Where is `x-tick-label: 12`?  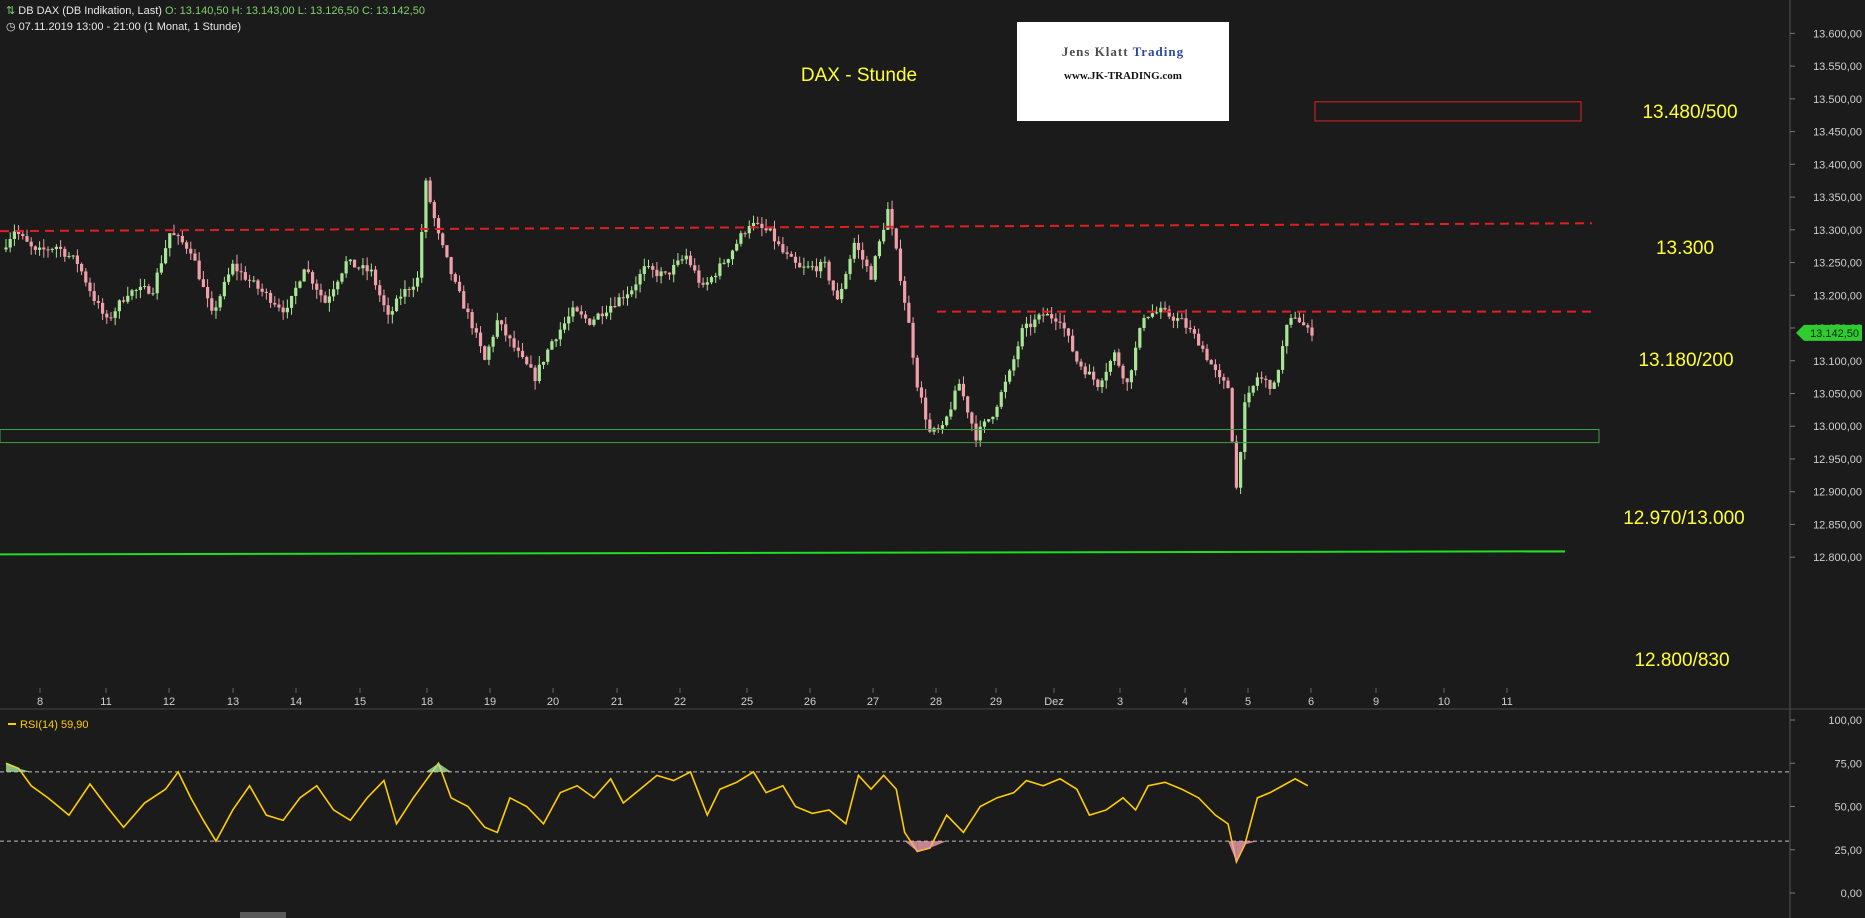 x-tick-label: 12 is located at coordinates (169, 702).